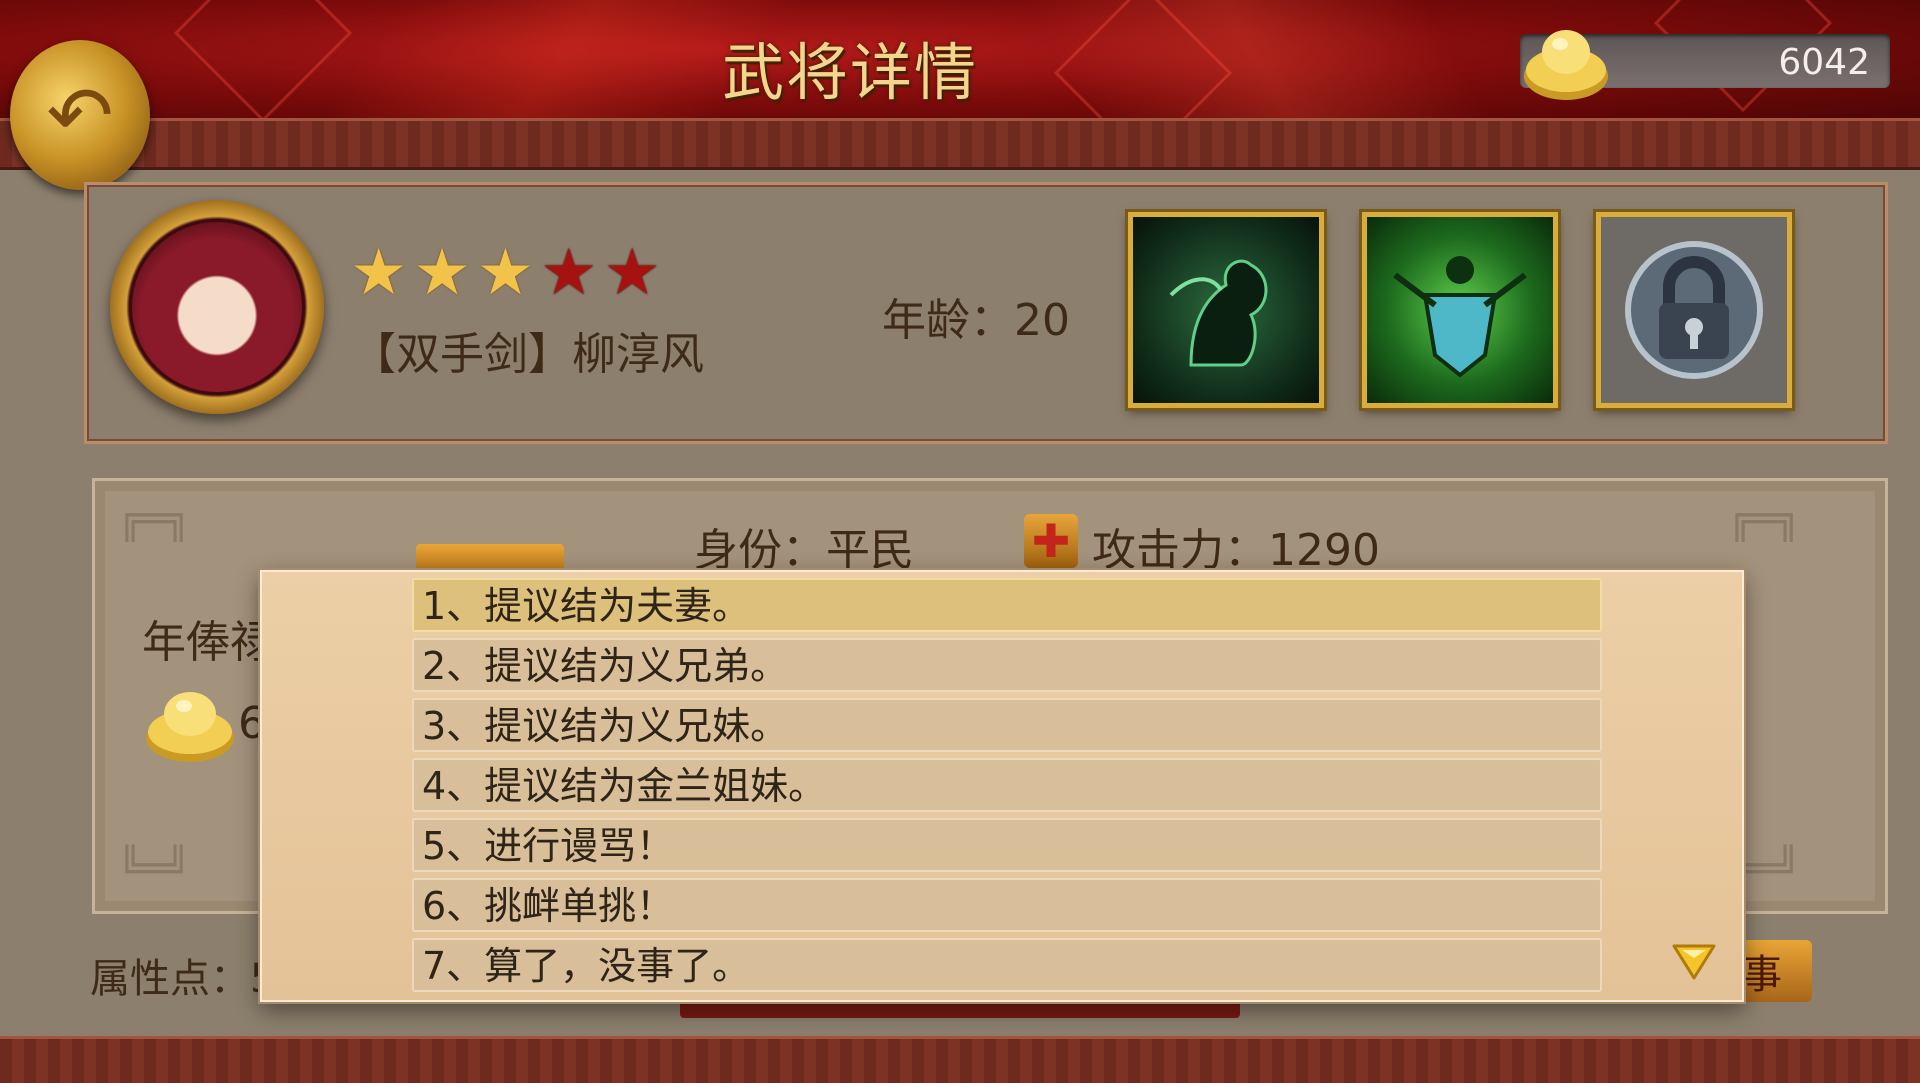  I want to click on back-button: ↶, so click(80, 115).